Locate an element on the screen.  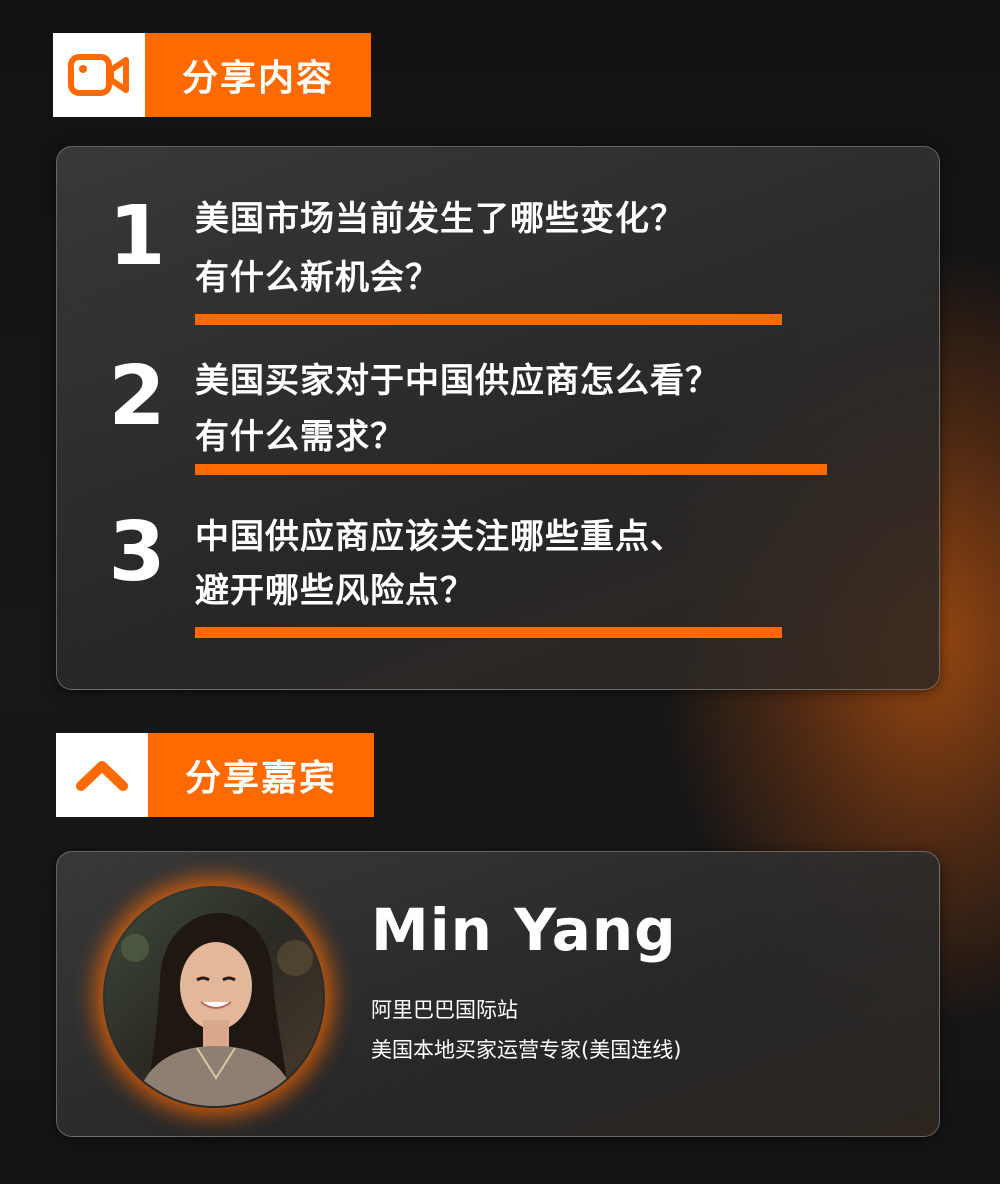
topic-line-1: 美国市场当前发生了哪些变化？ is located at coordinates (440, 219).